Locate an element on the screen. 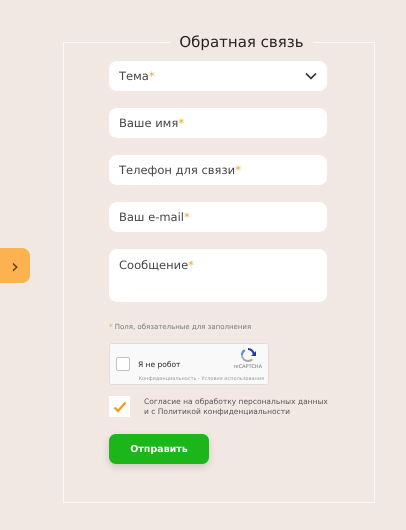  expand-tab: › is located at coordinates (15, 265).